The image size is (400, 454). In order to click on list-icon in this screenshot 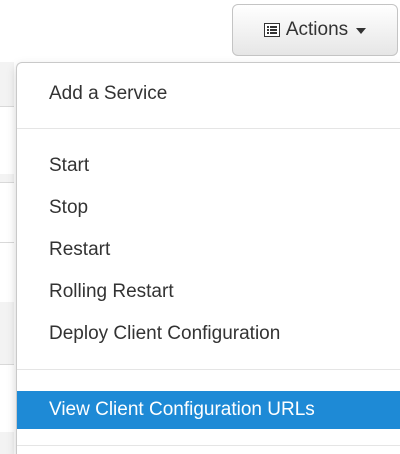, I will do `click(271, 30)`.